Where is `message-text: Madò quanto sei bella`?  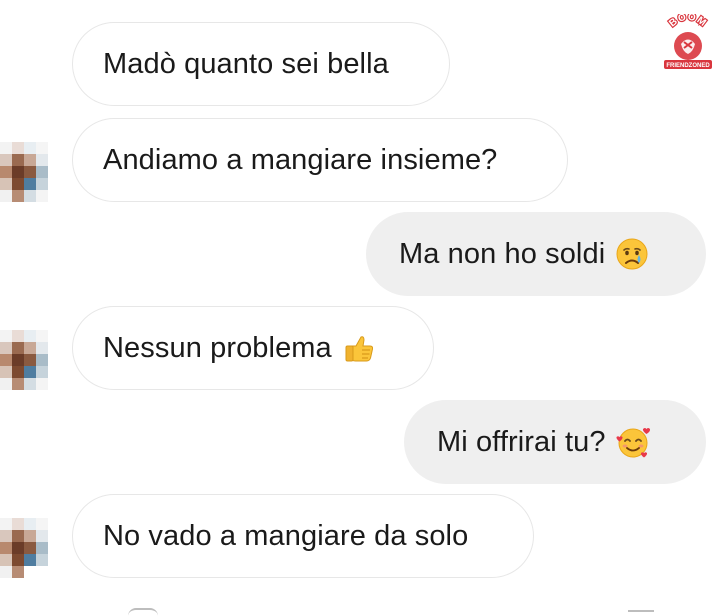 message-text: Madò quanto sei bella is located at coordinates (246, 63).